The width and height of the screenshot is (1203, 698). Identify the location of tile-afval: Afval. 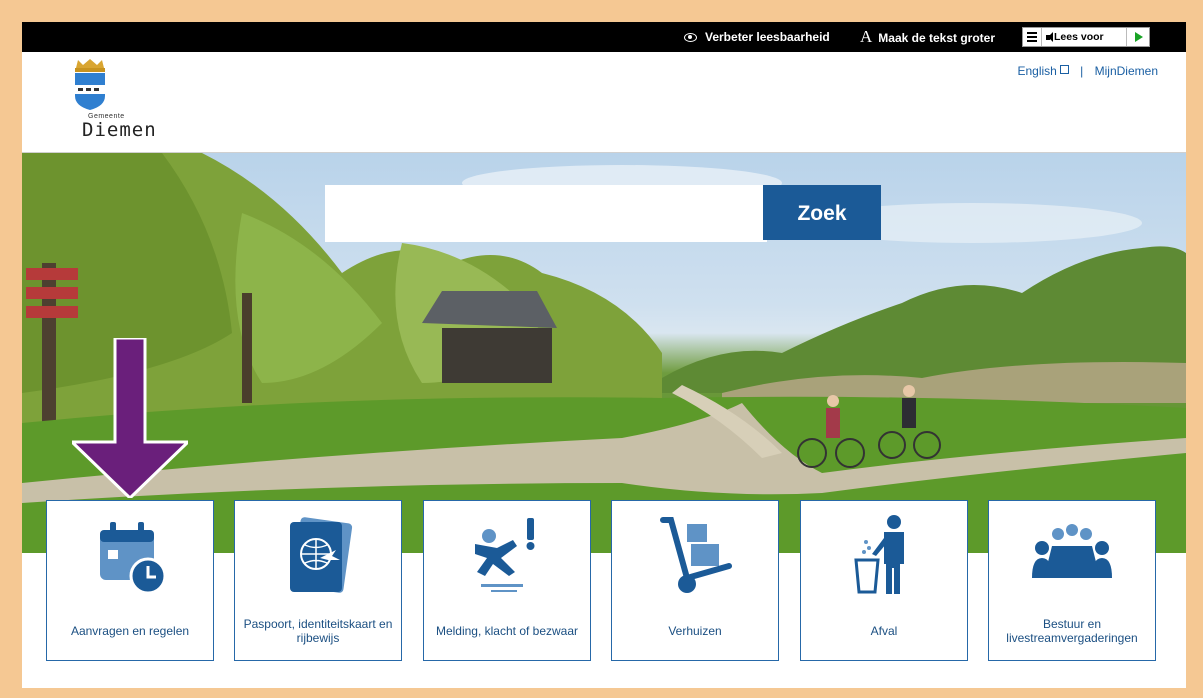
(884, 580).